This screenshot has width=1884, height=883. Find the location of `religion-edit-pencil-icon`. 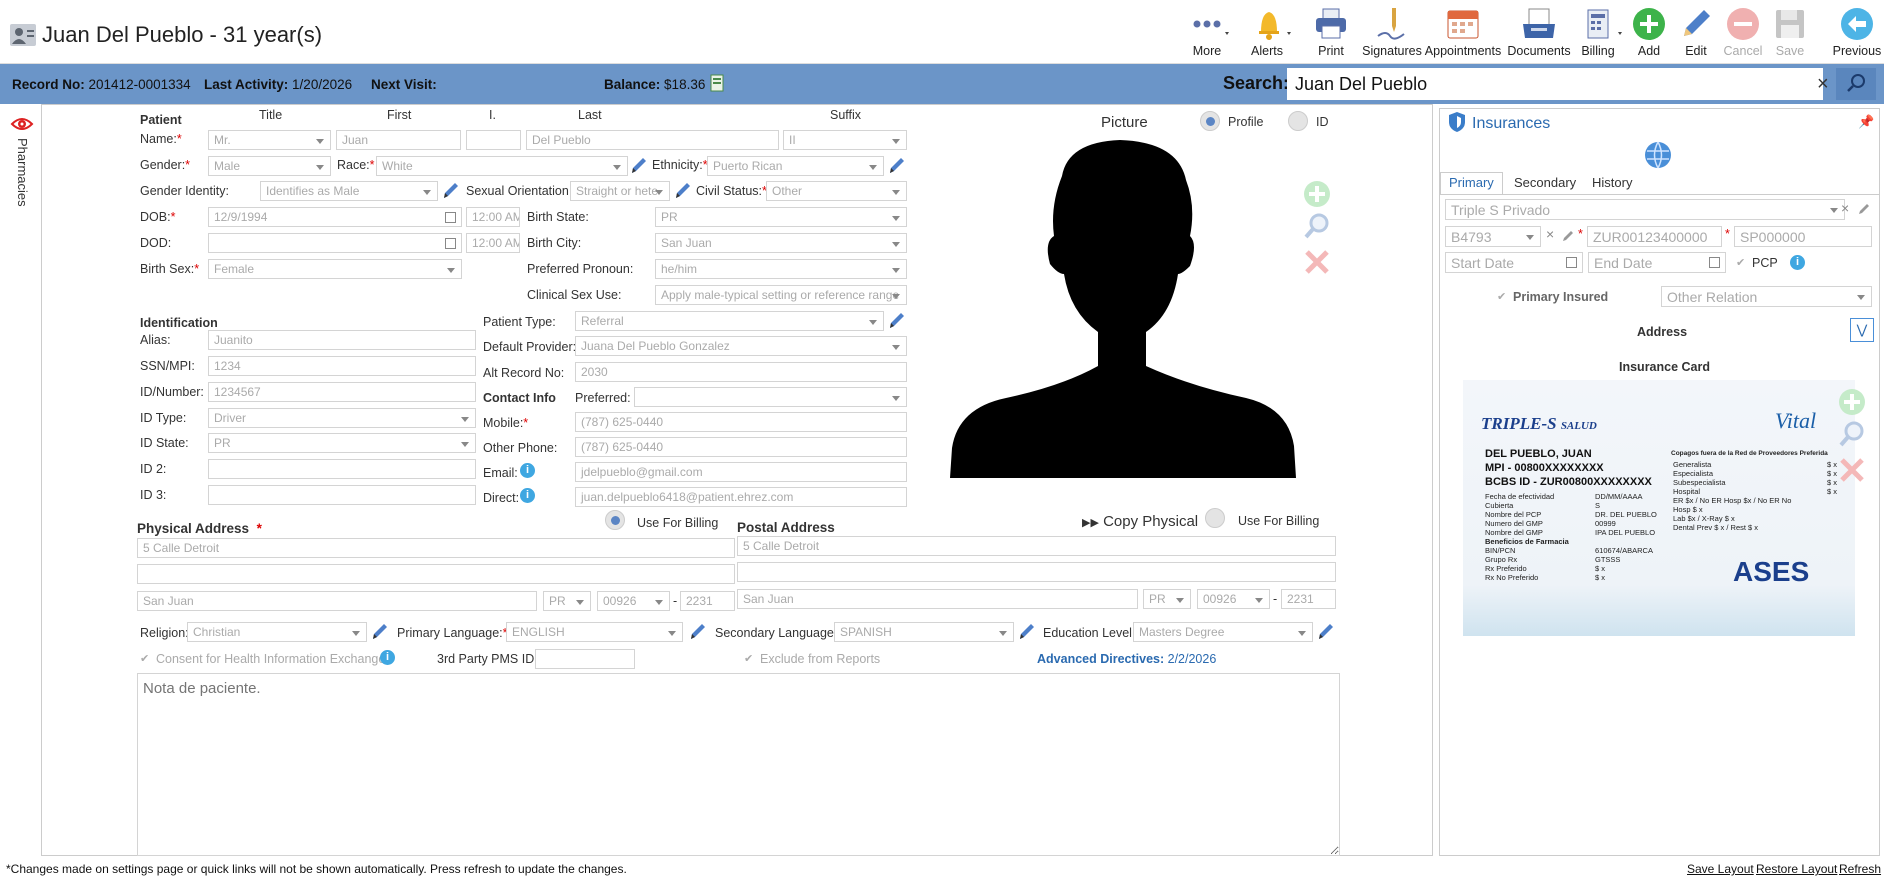

religion-edit-pencil-icon is located at coordinates (380, 631).